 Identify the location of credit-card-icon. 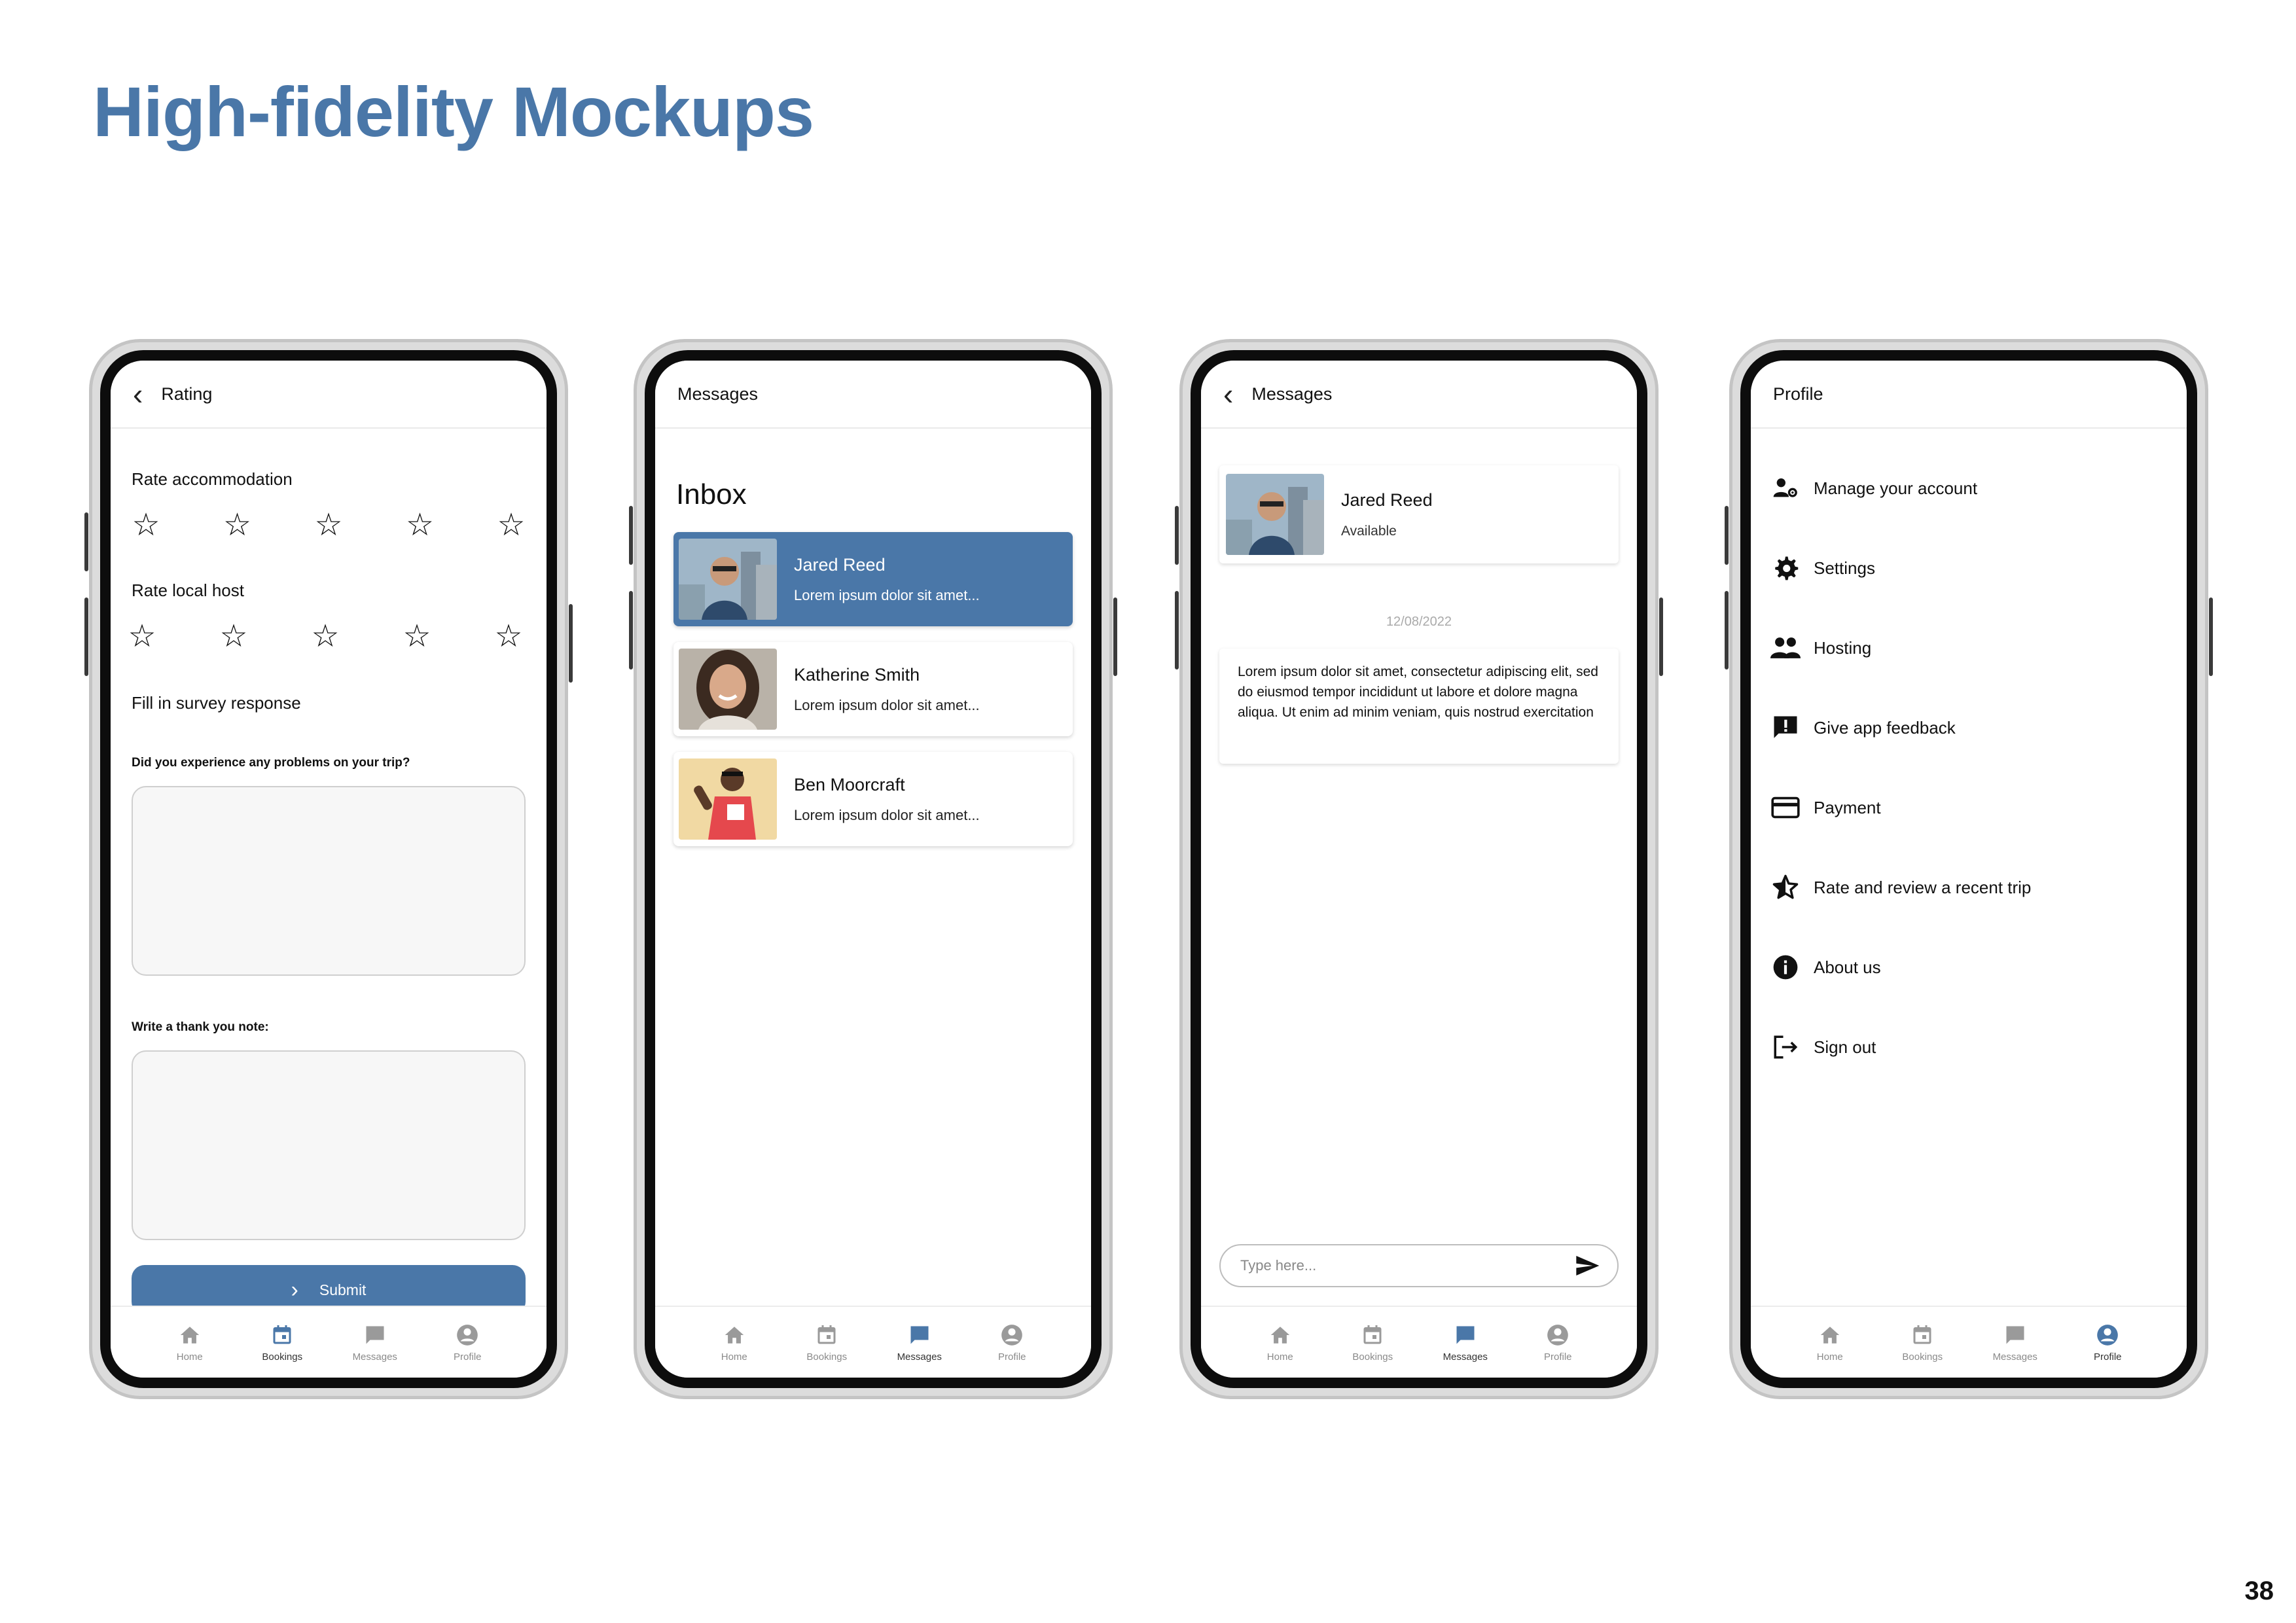
(1785, 808).